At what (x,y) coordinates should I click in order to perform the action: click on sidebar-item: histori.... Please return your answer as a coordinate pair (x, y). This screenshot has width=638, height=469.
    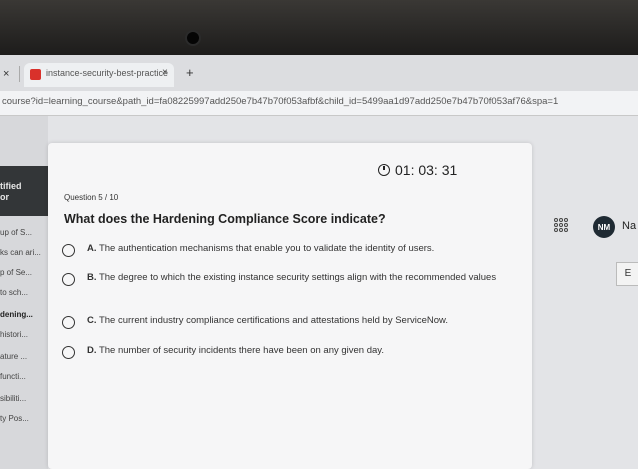
    Looking at the image, I should click on (14, 334).